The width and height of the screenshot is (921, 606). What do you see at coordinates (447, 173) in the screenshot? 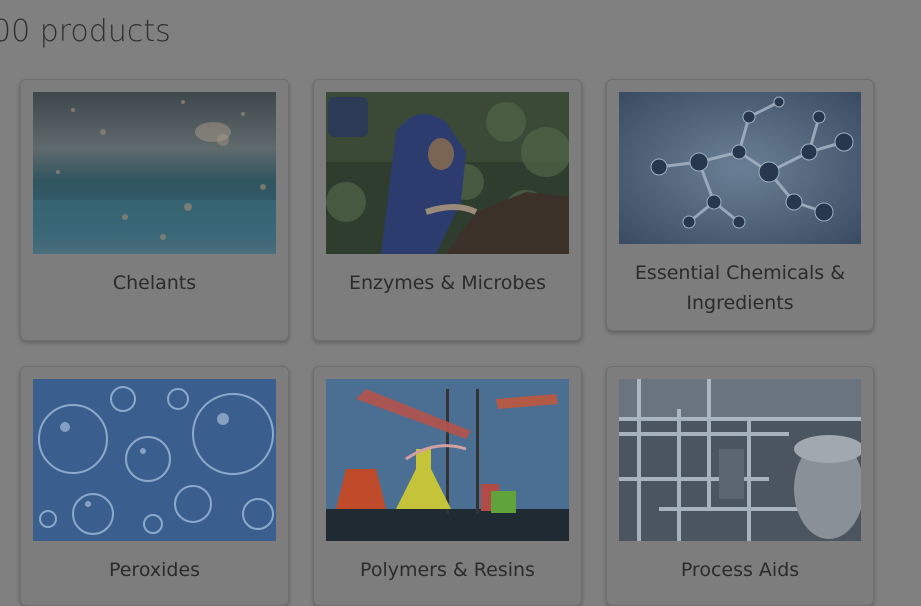
I see `hiker-forest-image` at bounding box center [447, 173].